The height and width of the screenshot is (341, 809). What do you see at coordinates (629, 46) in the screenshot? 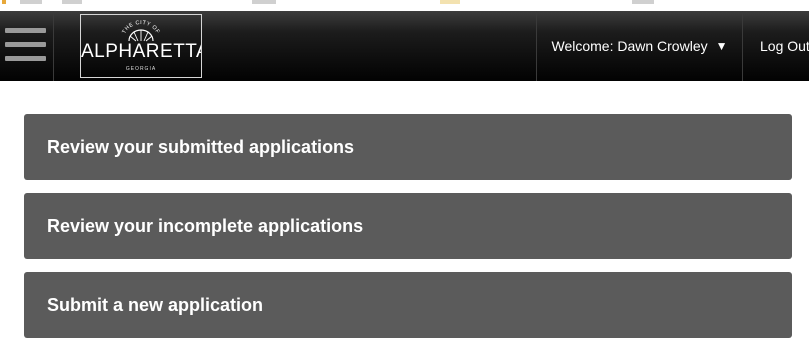
I see `welcome-text: Welcome: Dawn Crowley` at bounding box center [629, 46].